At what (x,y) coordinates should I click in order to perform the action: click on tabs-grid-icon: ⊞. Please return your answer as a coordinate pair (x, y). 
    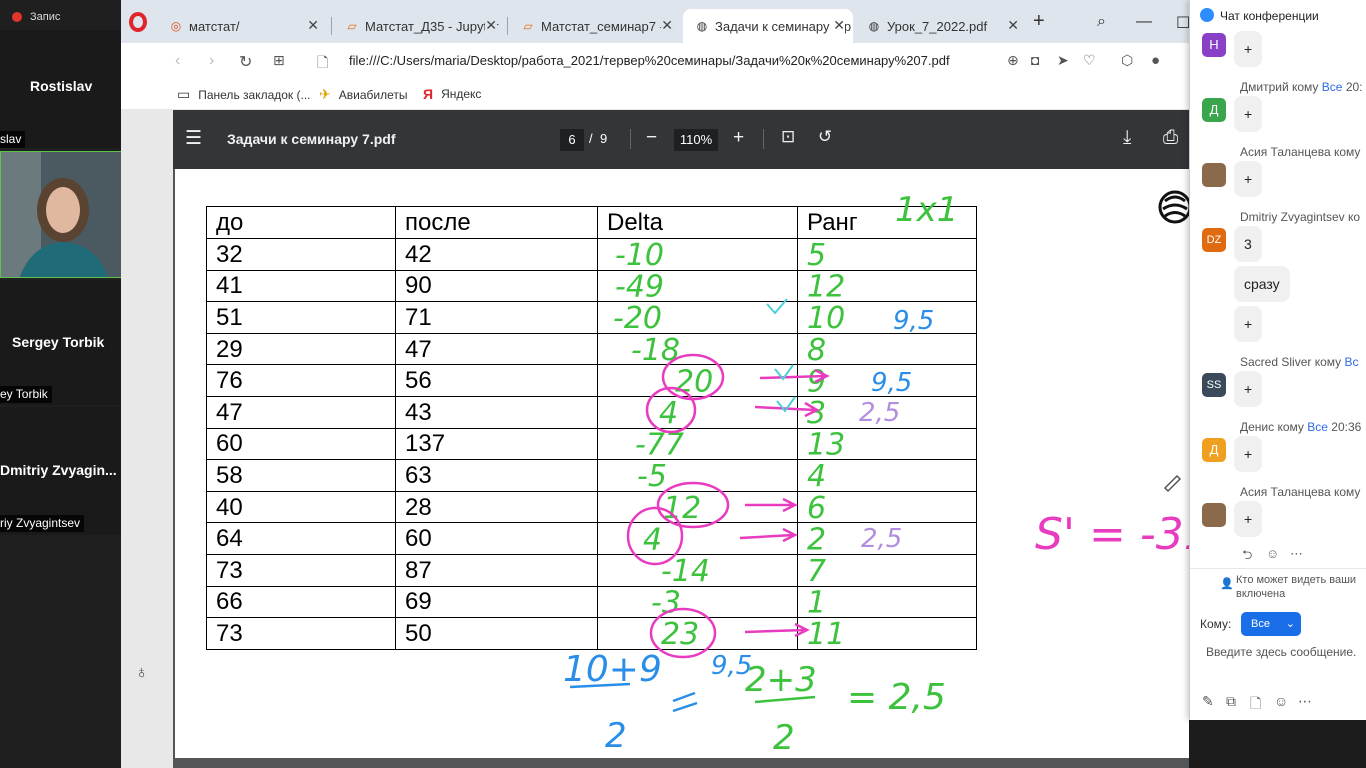
    Looking at the image, I should click on (279, 60).